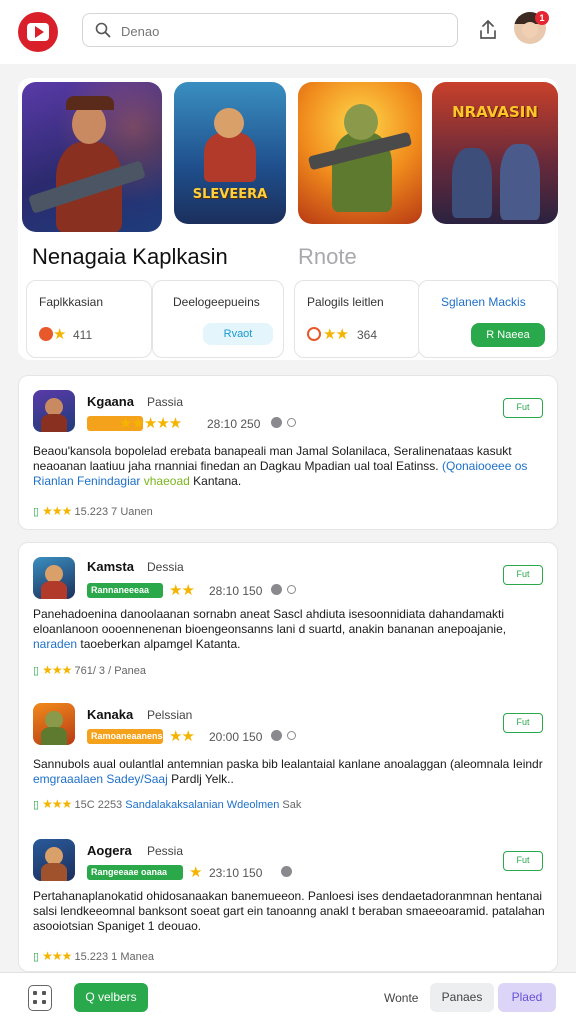 The height and width of the screenshot is (1024, 576). I want to click on star-rating: ★★★★★, so click(150, 423).